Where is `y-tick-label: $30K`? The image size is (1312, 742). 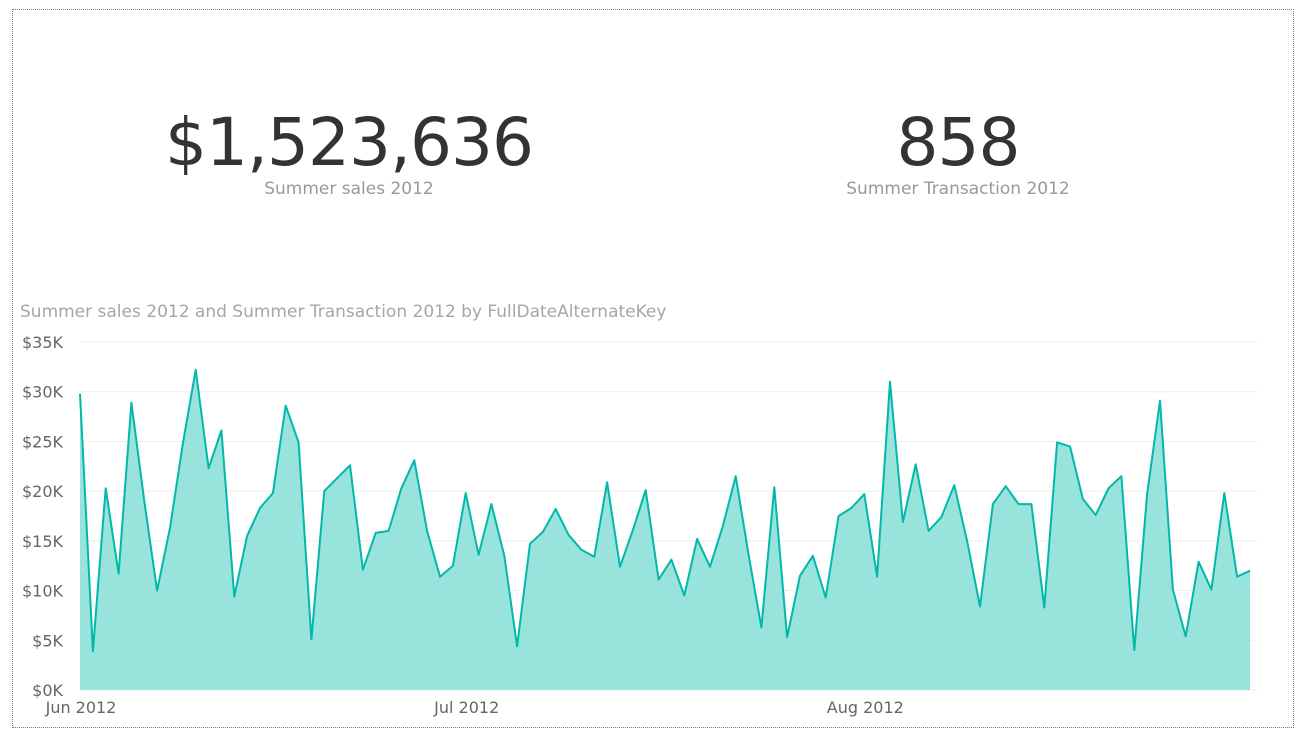 y-tick-label: $30K is located at coordinates (43, 392).